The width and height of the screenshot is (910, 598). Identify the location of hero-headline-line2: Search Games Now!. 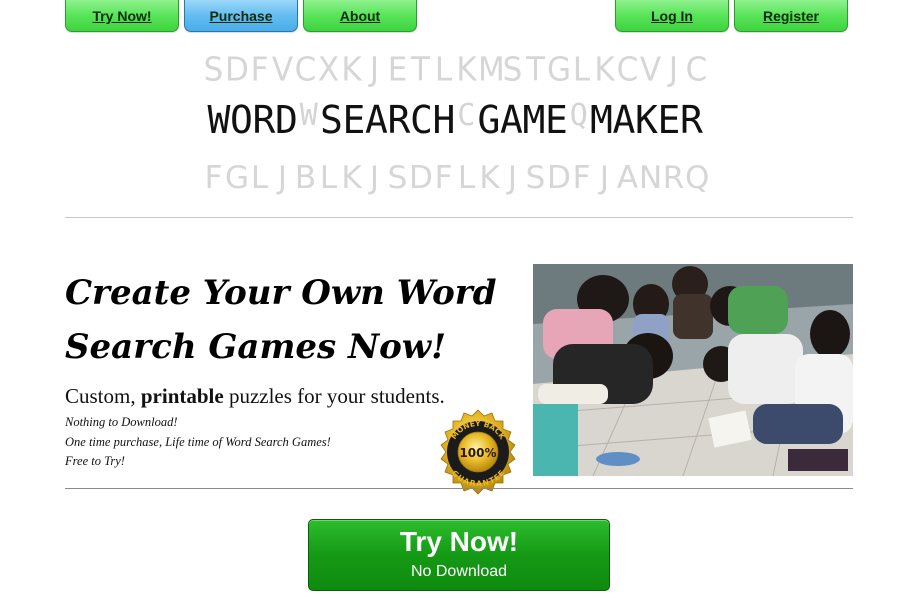
(255, 347).